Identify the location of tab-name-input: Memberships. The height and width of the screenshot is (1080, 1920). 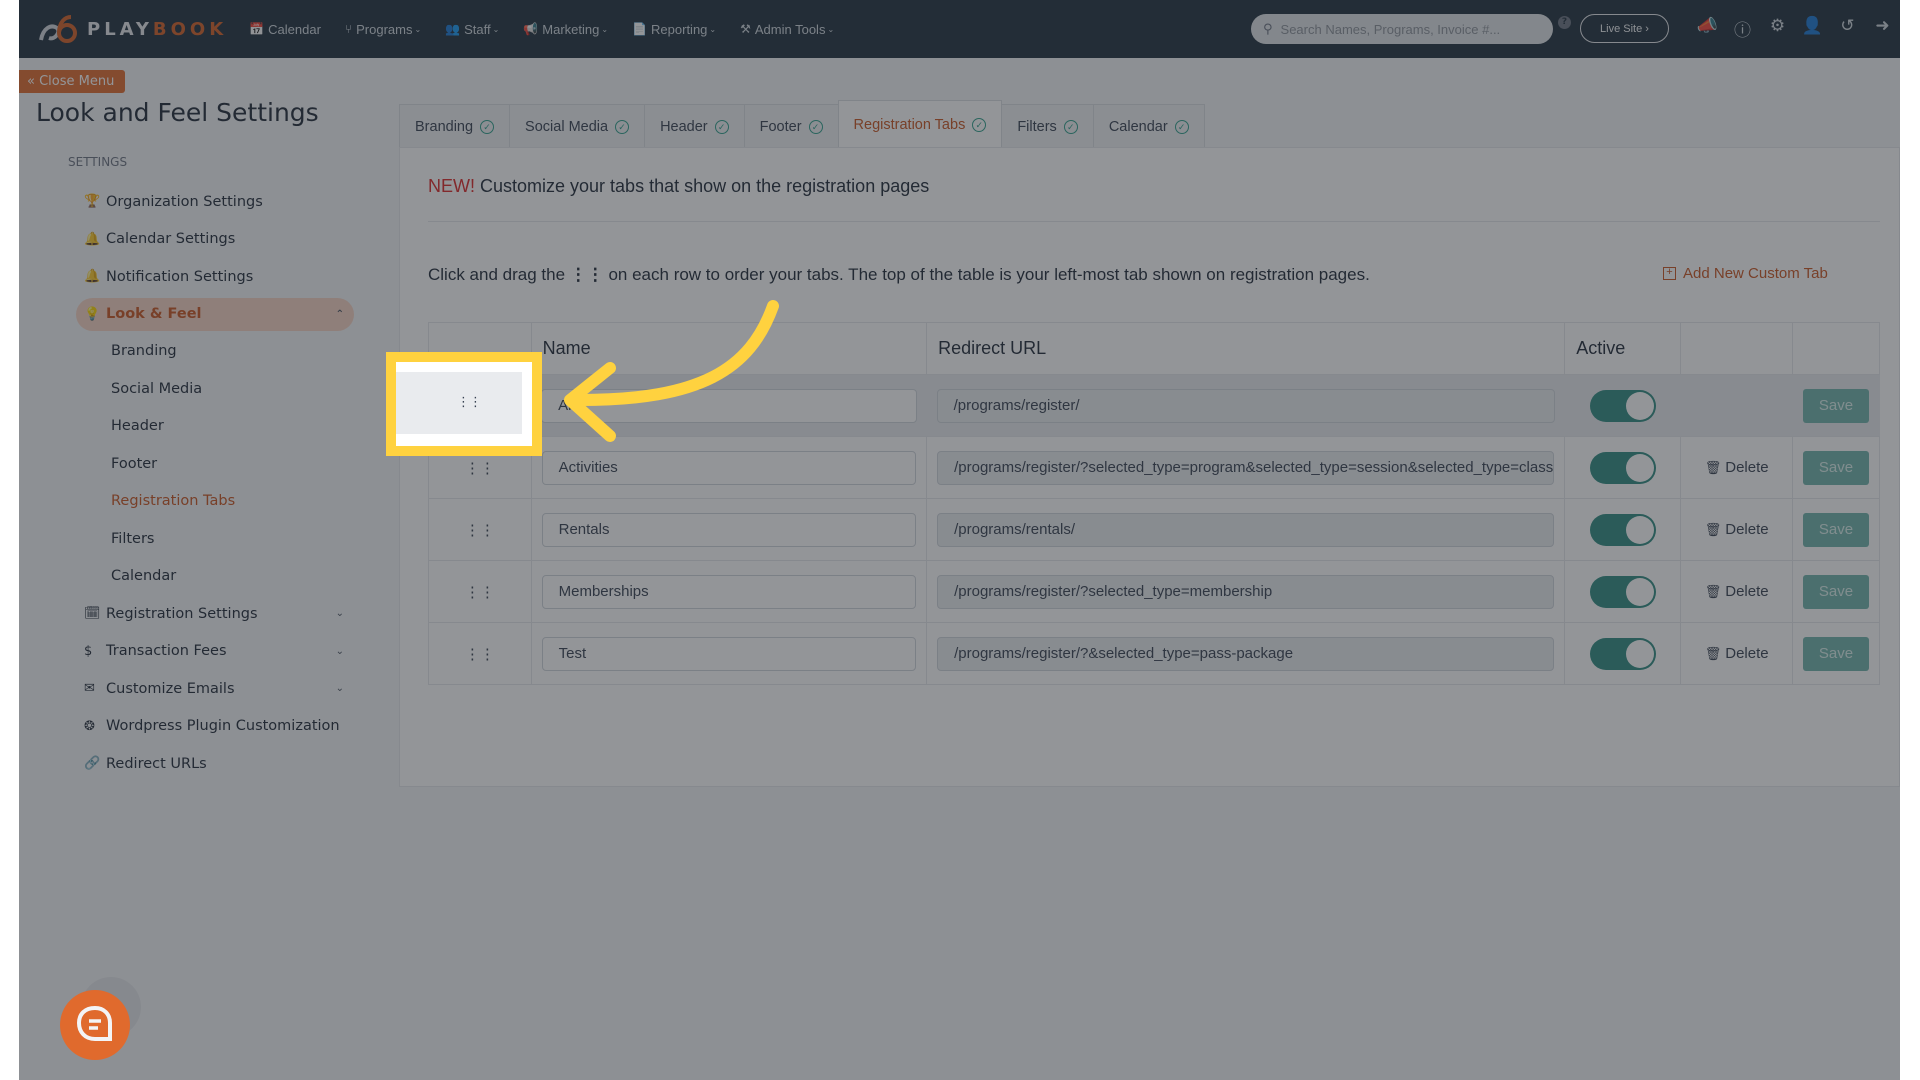
(729, 591).